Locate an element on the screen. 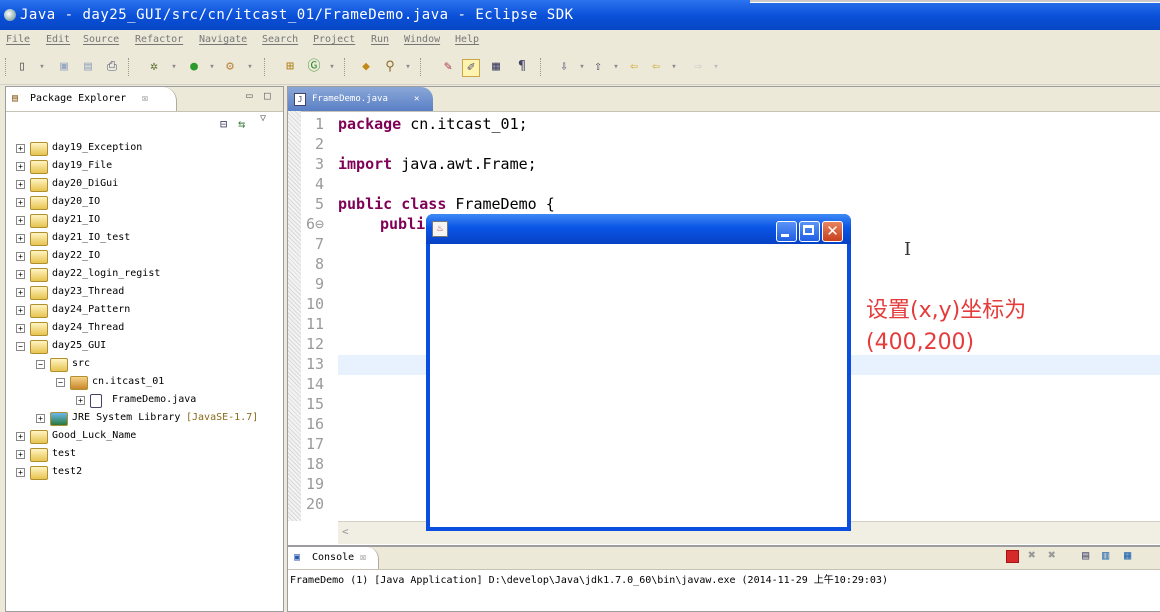 The height and width of the screenshot is (612, 1160). save-all-icon: ▤ is located at coordinates (88, 67).